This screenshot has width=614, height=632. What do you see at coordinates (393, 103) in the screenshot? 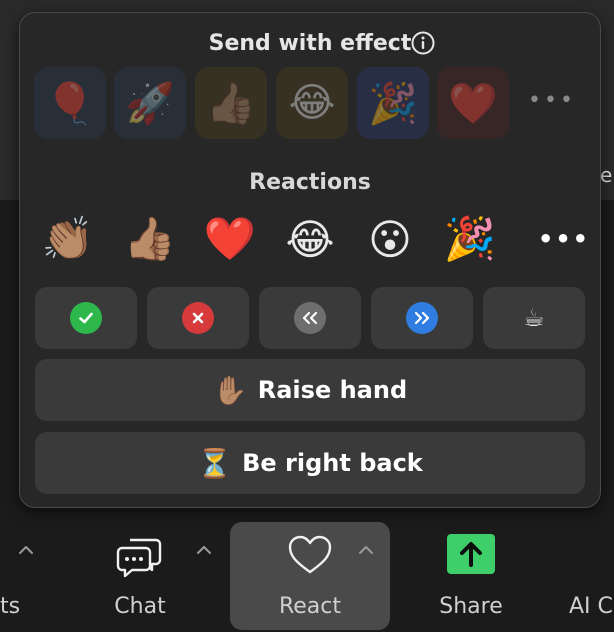
I see `effect-party-popper: 🎉` at bounding box center [393, 103].